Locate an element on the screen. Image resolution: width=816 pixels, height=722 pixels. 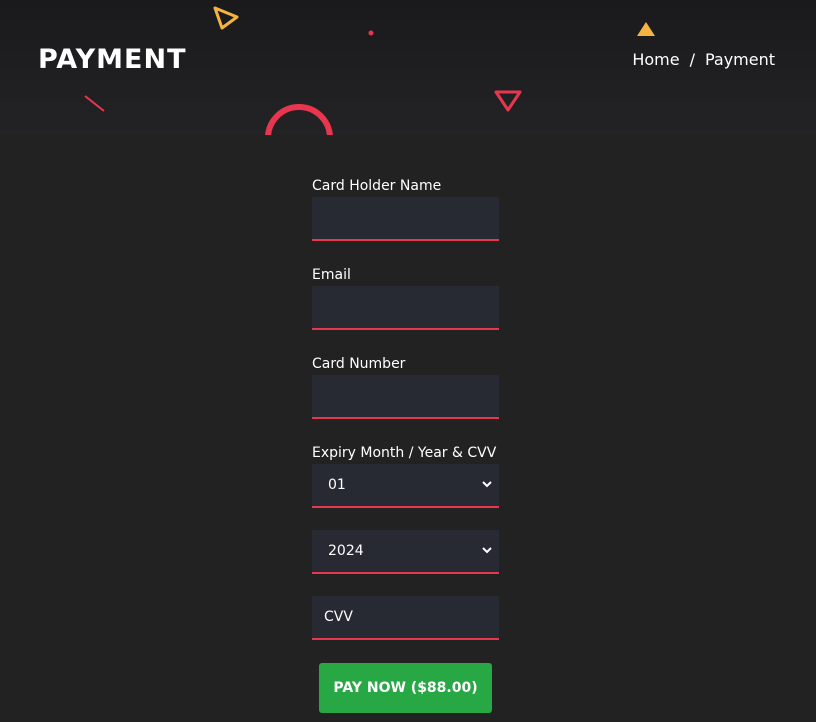
card-holder-label: Card Holder Name is located at coordinates (377, 186).